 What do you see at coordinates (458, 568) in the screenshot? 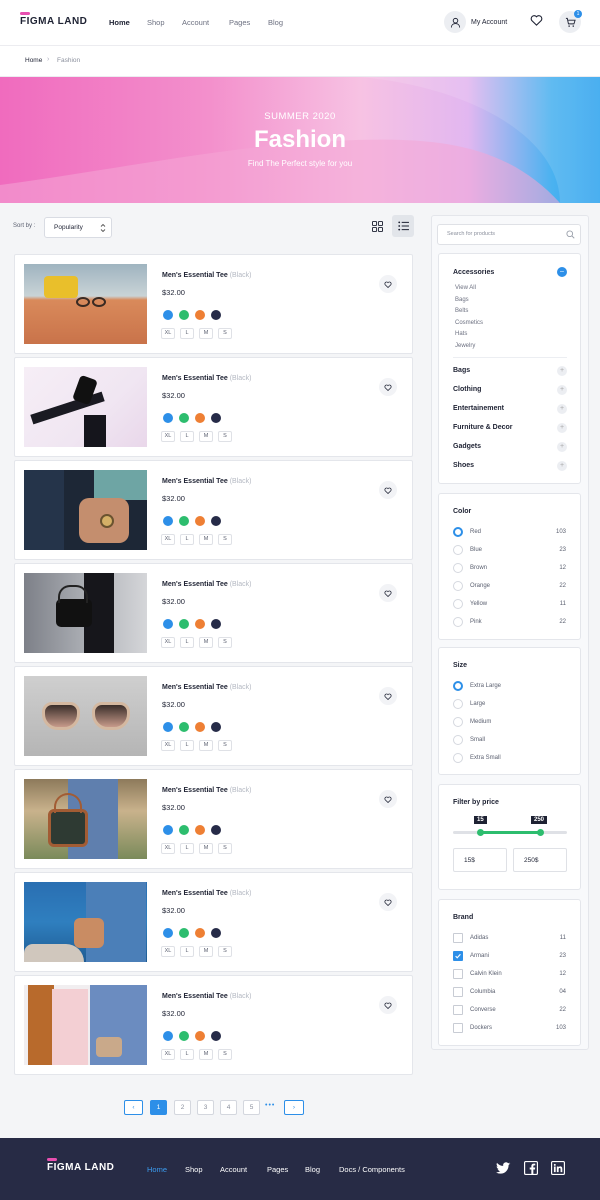
I see `color-radio-brown` at bounding box center [458, 568].